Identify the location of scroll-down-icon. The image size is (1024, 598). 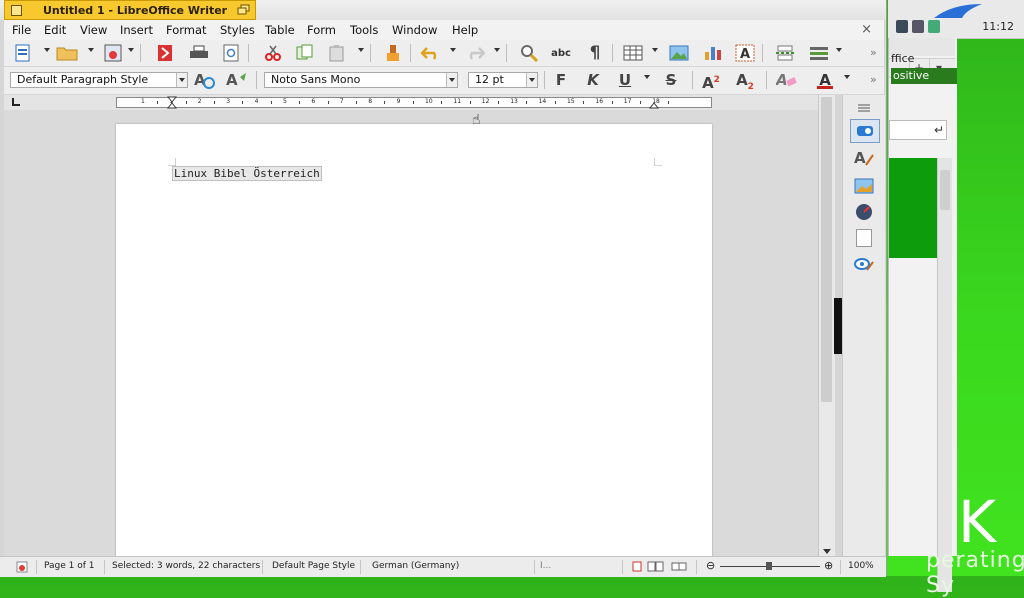
(827, 551).